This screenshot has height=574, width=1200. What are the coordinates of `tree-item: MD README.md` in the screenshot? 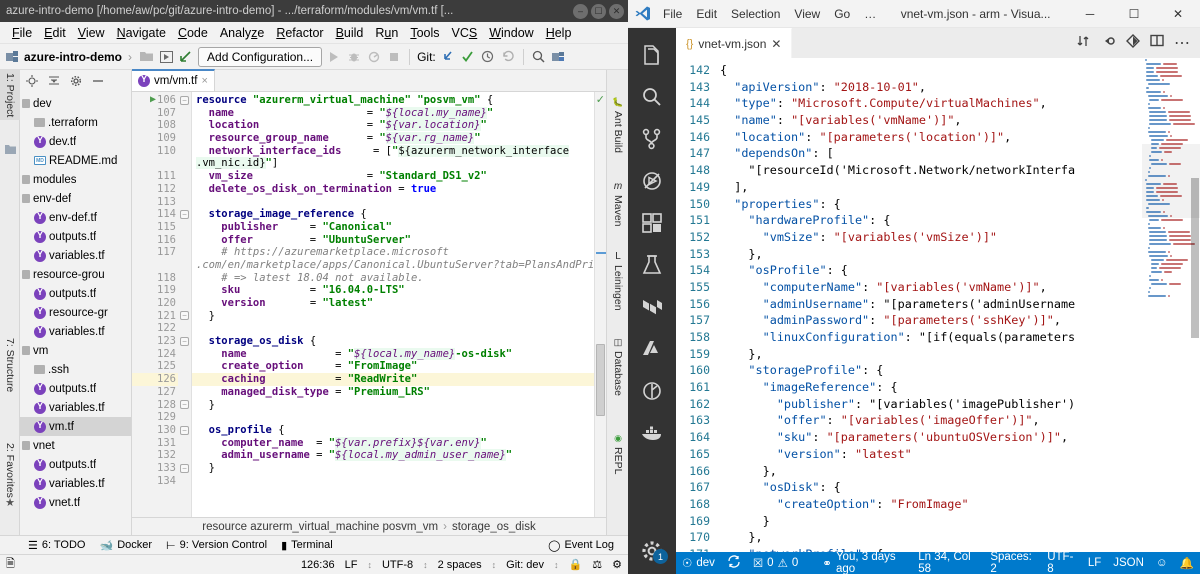 It's located at (75, 160).